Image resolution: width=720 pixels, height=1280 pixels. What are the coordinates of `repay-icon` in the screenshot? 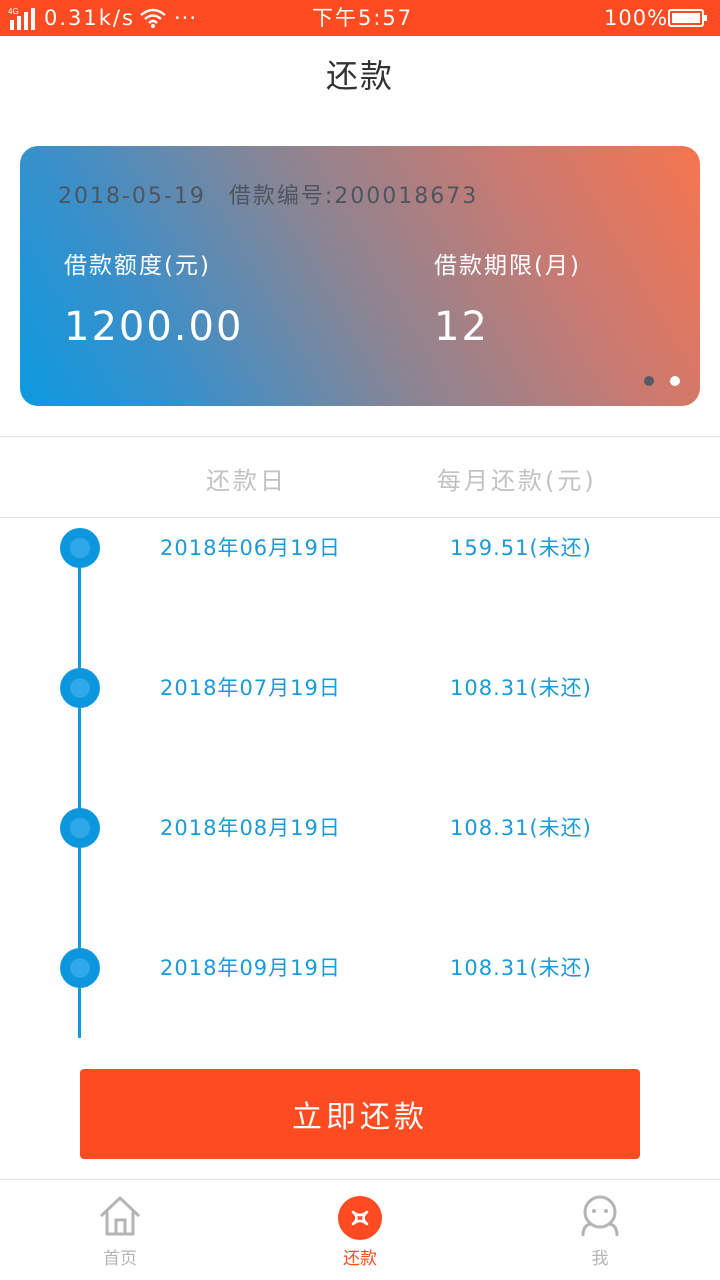 It's located at (360, 1218).